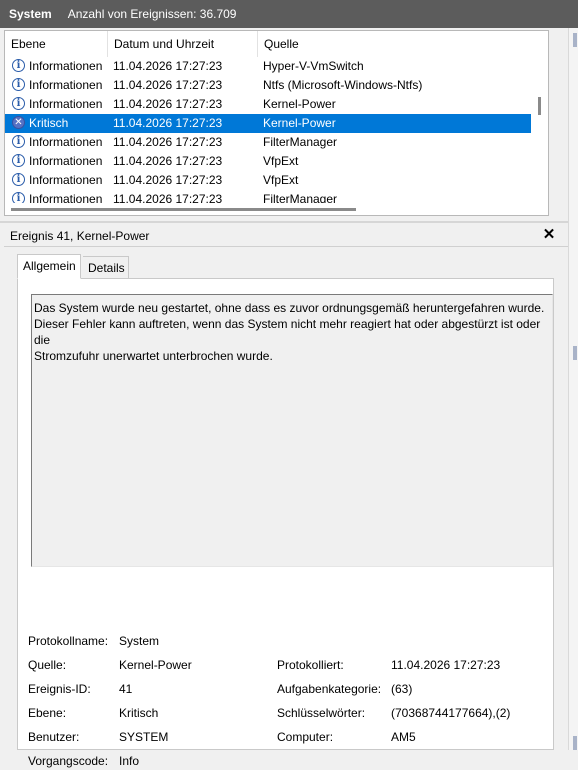  What do you see at coordinates (300, 142) in the screenshot?
I see `event-source: FilterManager` at bounding box center [300, 142].